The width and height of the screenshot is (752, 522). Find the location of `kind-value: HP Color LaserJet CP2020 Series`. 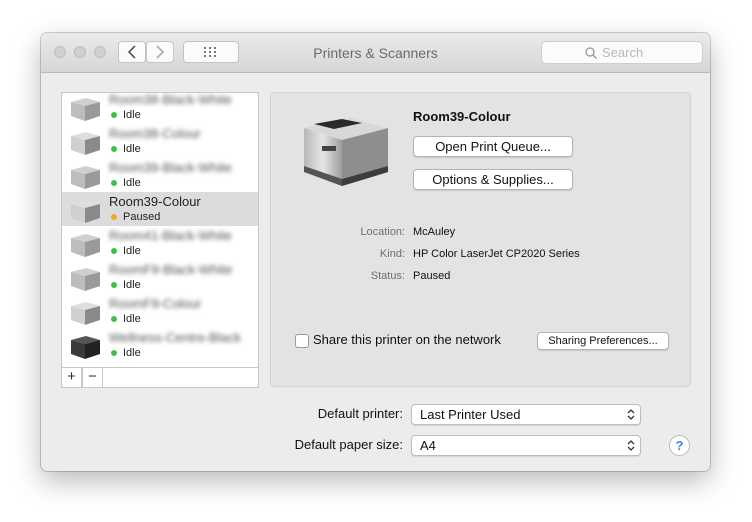

kind-value: HP Color LaserJet CP2020 Series is located at coordinates (496, 254).